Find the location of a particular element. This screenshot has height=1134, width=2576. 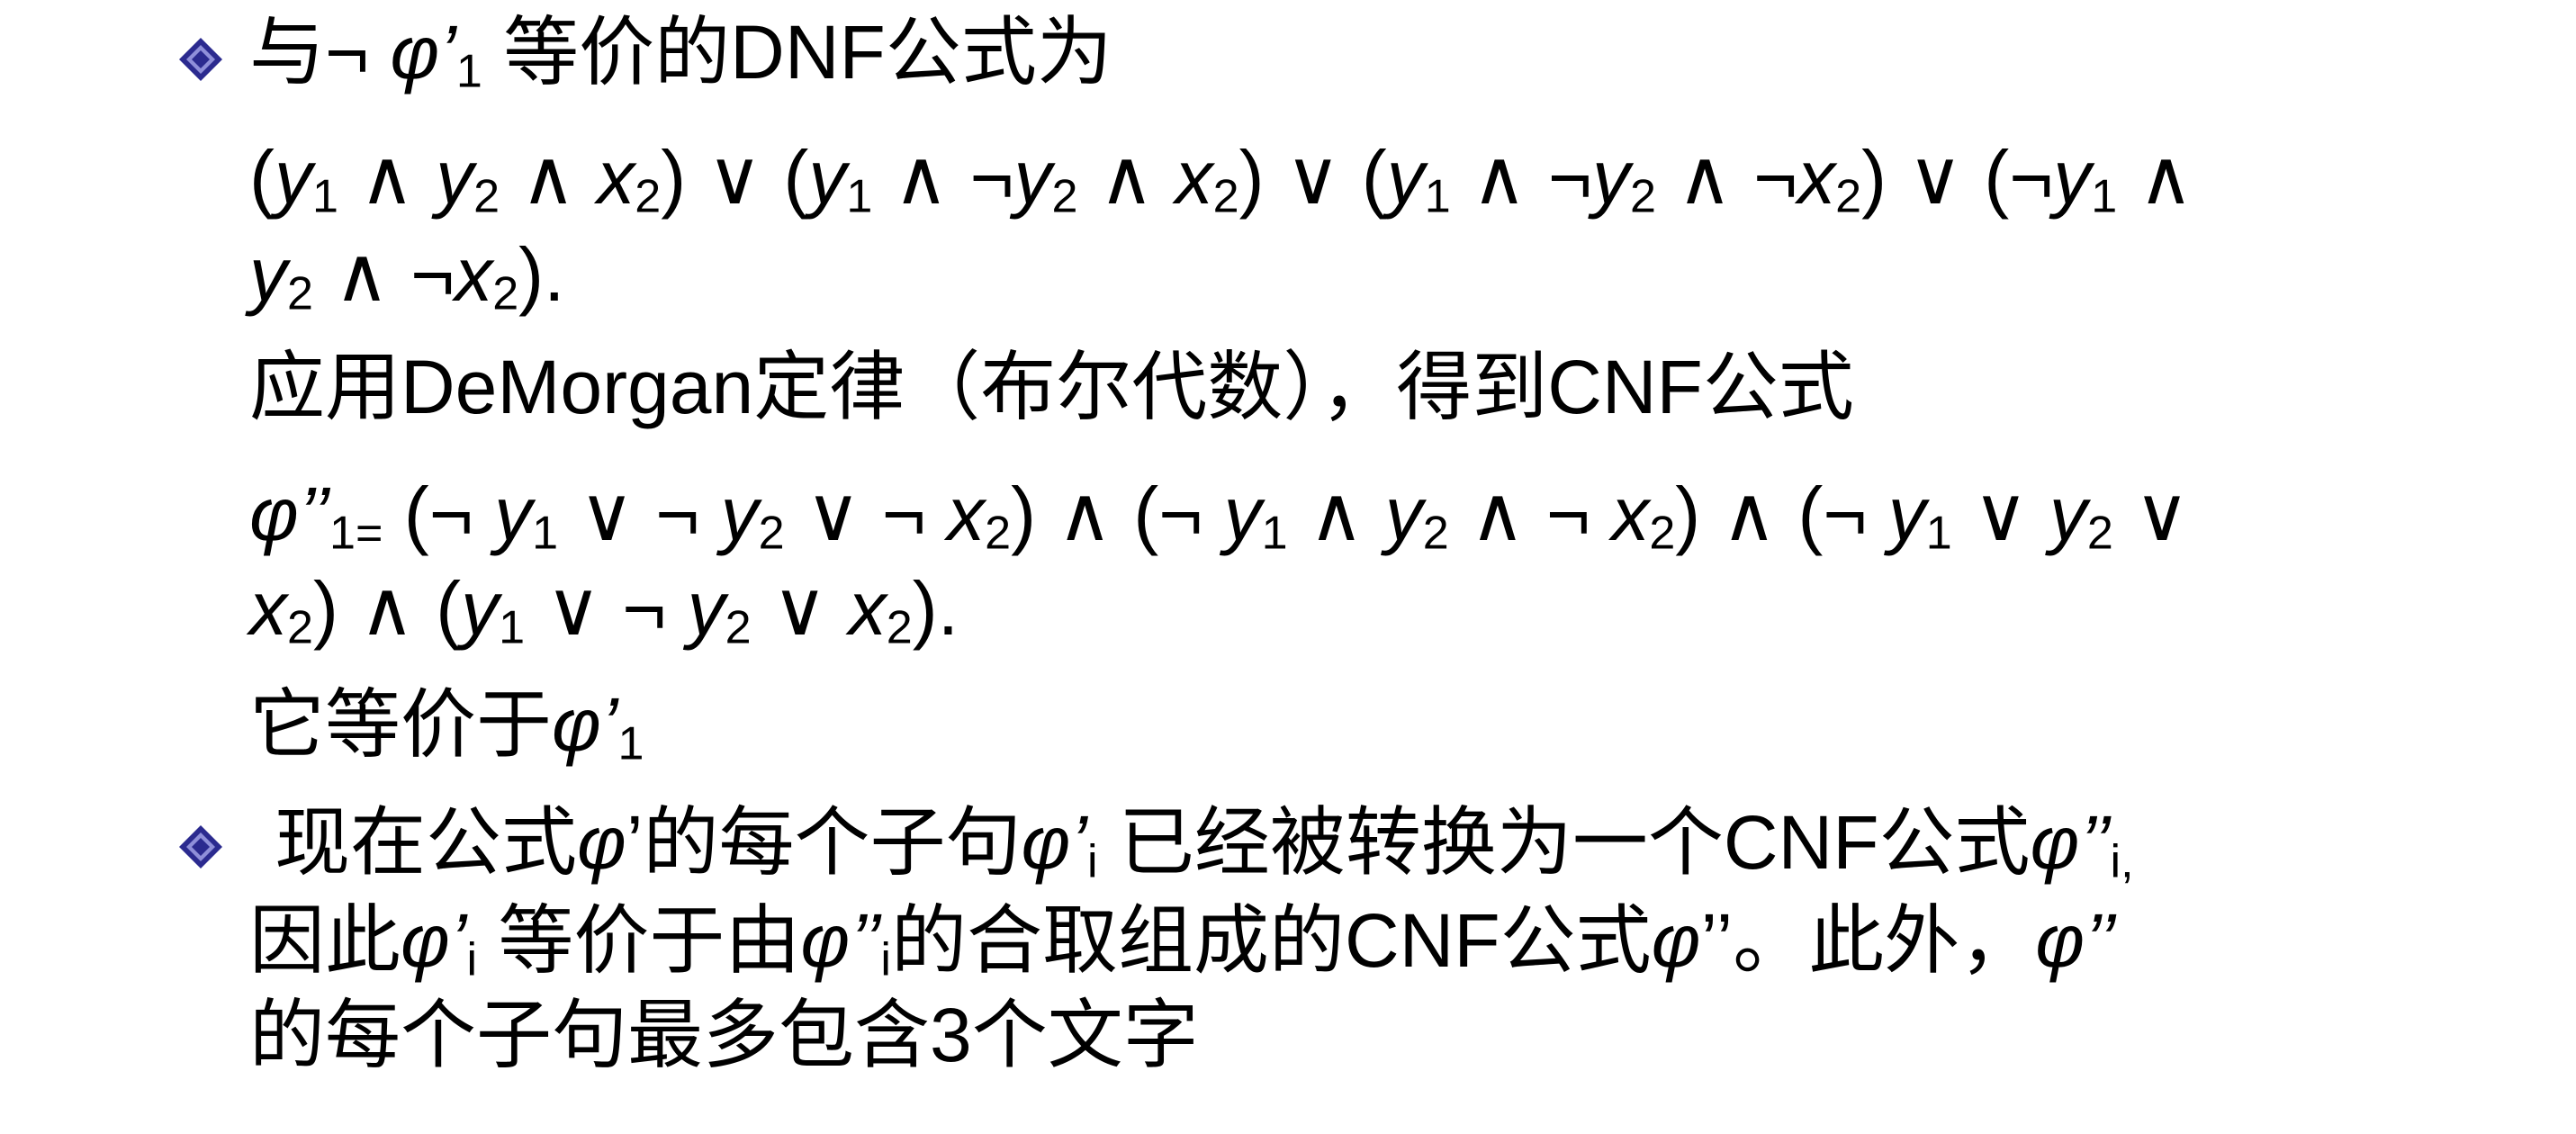

bullet2-text: 等价于由 is located at coordinates (639, 940).